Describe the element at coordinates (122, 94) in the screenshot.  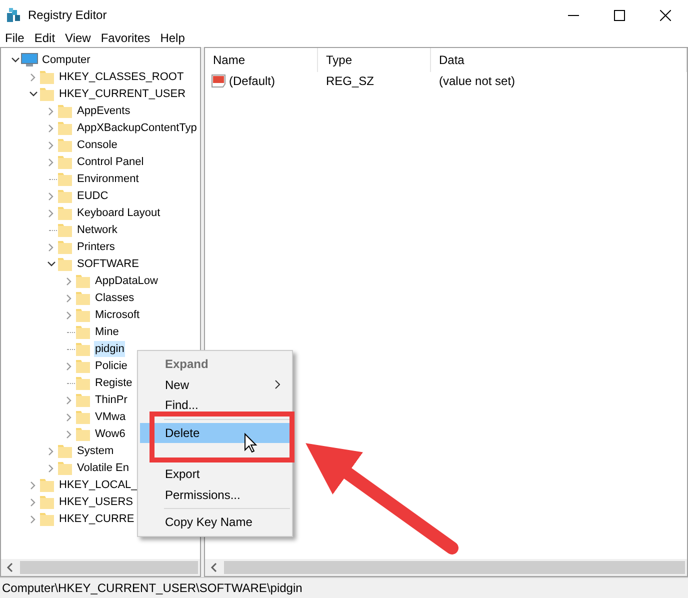
I see `tree-item: HKEY_CURRENT_USER` at that location.